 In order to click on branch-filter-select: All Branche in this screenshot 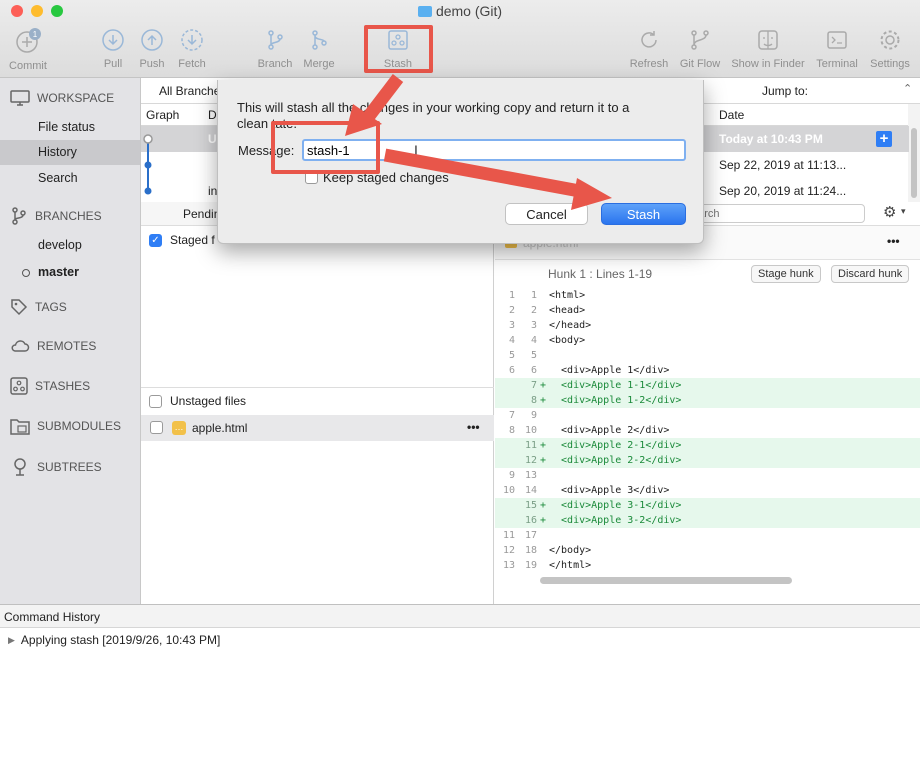, I will do `click(189, 91)`.